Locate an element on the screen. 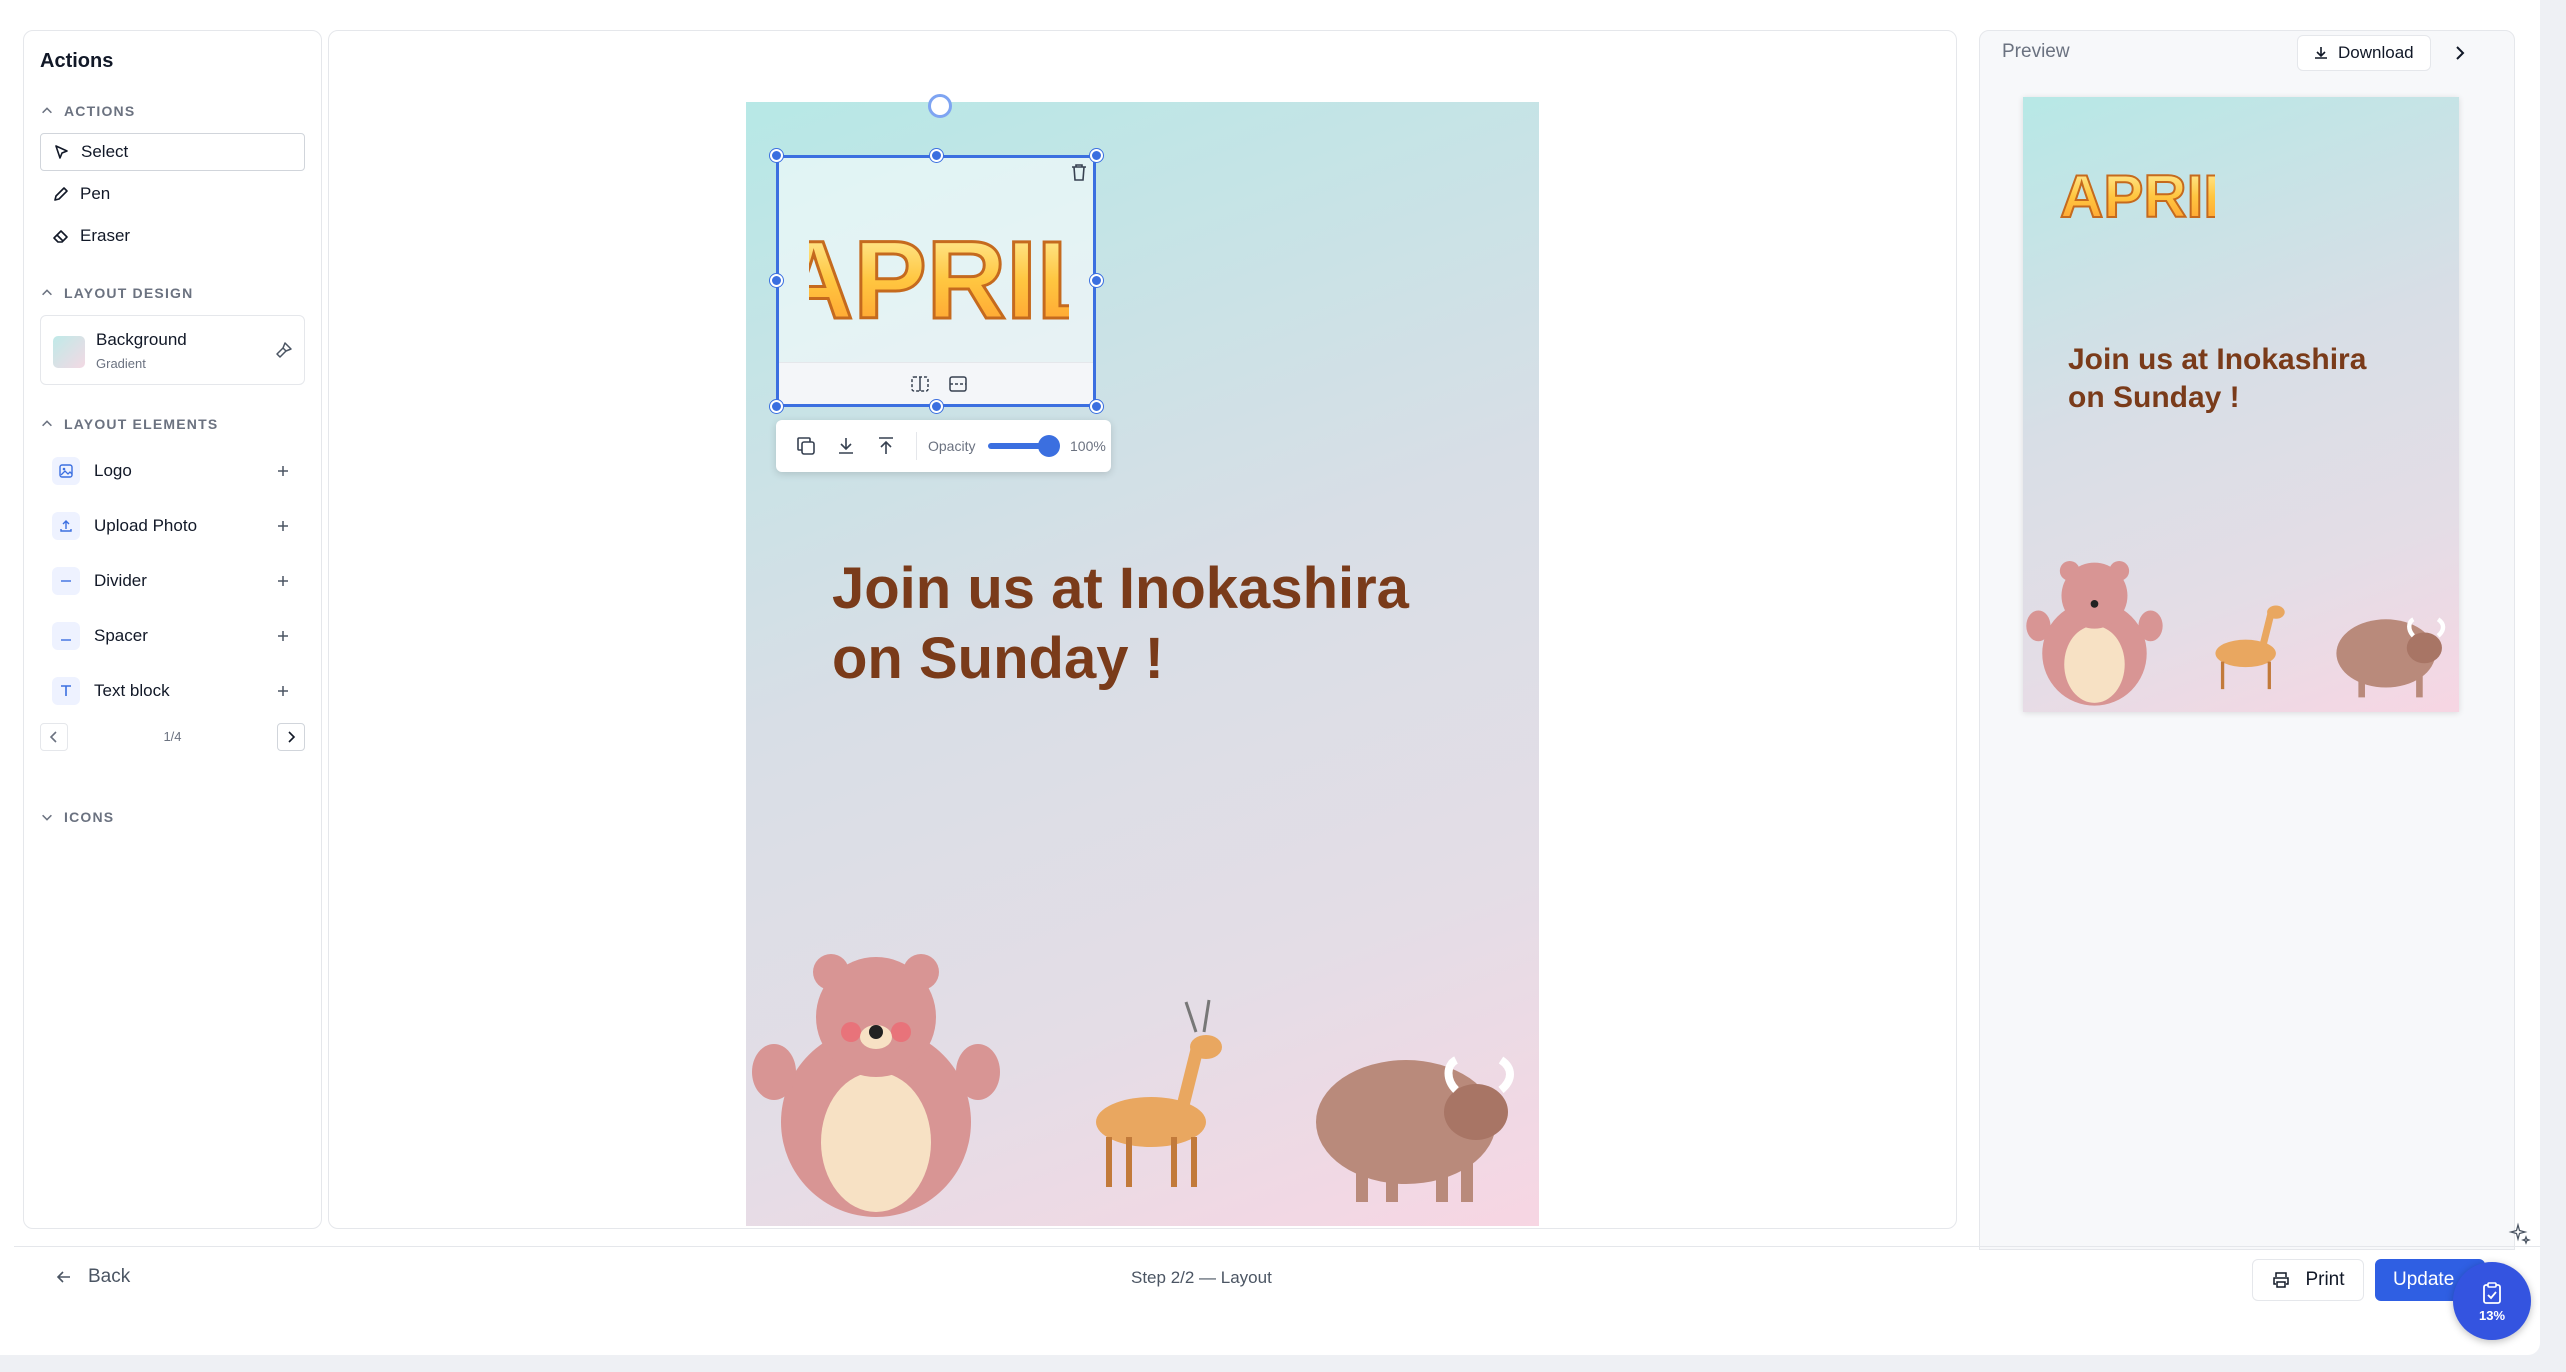  back-label: Back is located at coordinates (109, 1276).